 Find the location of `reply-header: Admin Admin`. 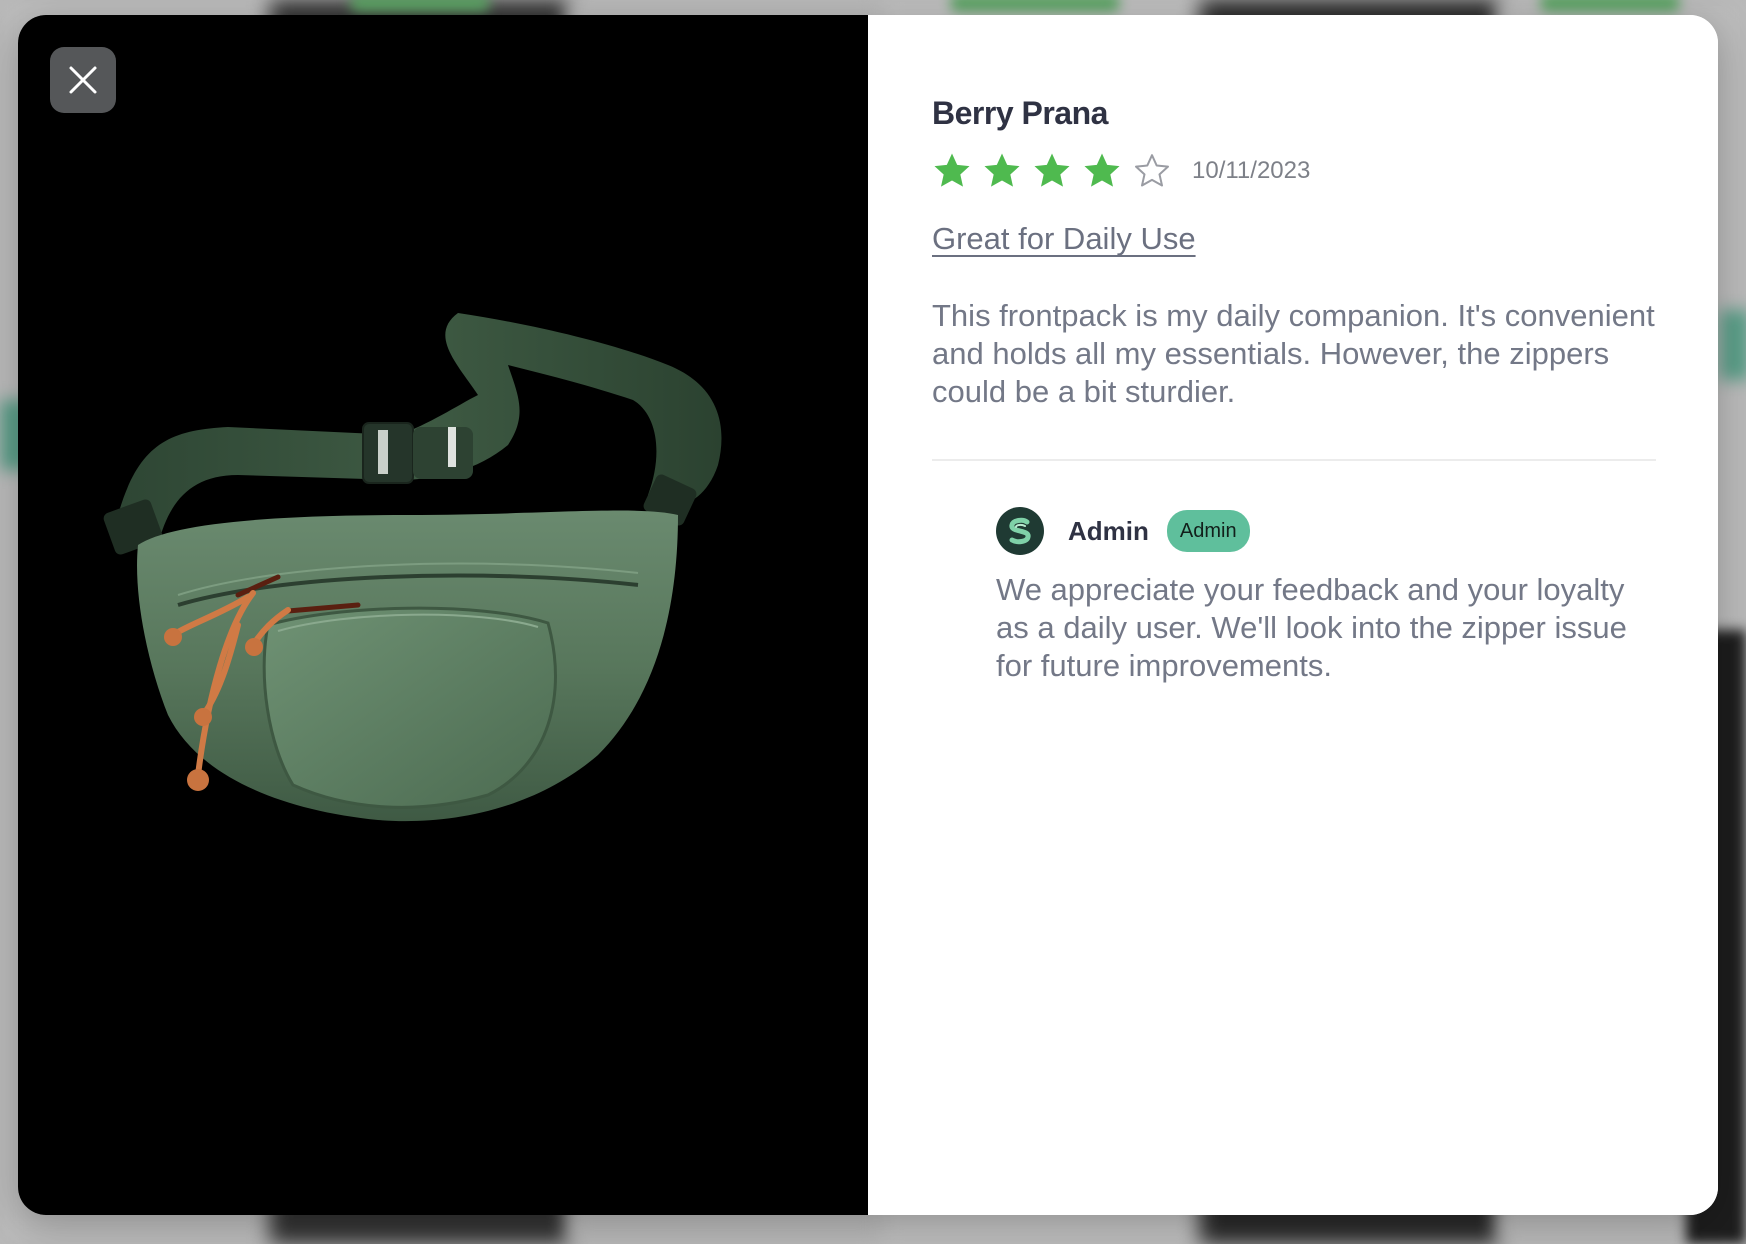

reply-header: Admin Admin is located at coordinates (1334, 531).